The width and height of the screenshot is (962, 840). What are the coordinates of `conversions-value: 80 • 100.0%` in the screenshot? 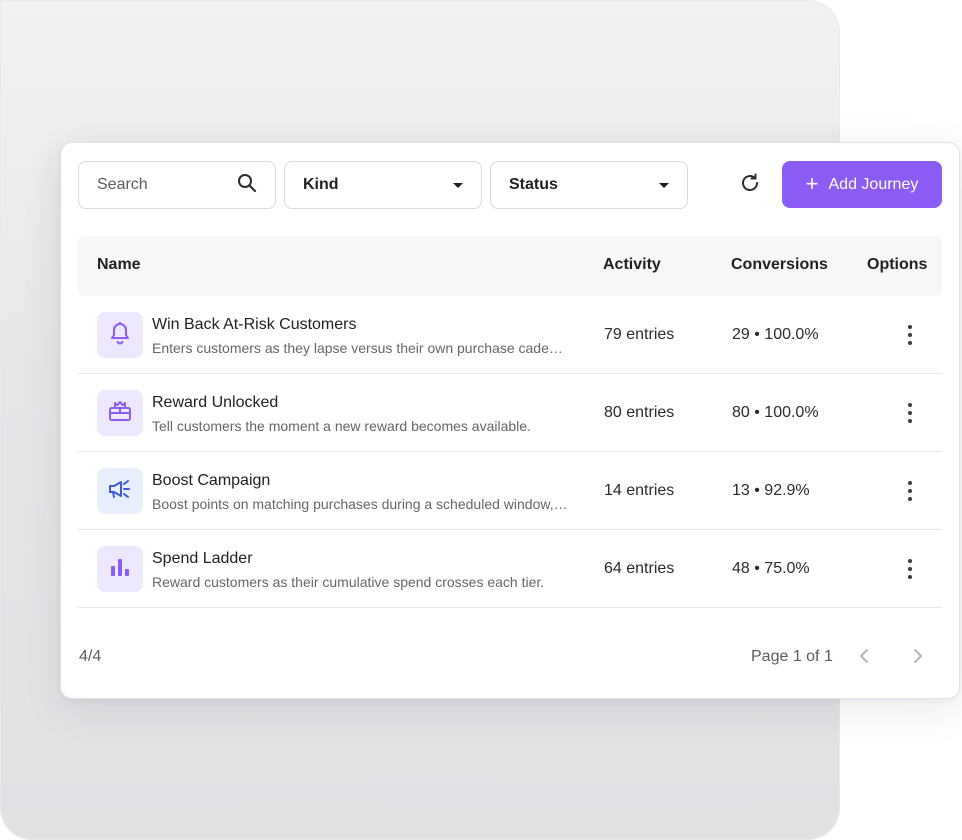 It's located at (775, 412).